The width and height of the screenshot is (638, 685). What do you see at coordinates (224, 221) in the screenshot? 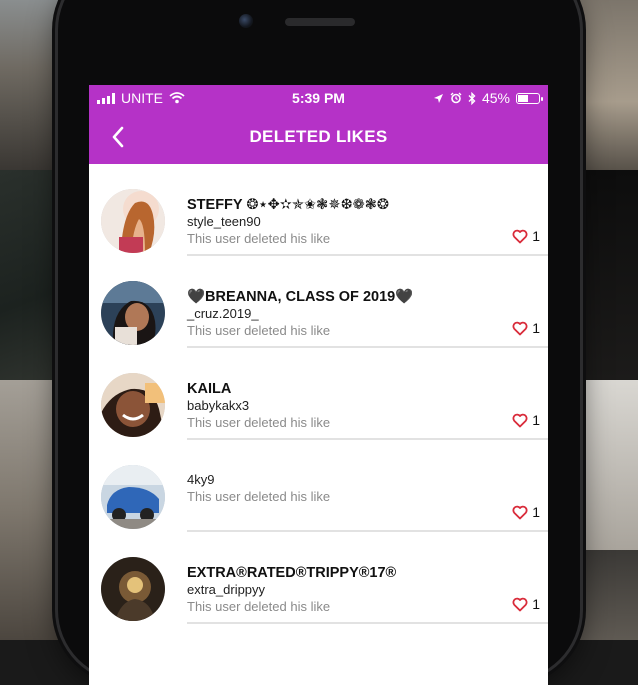
I see `username: style_teen90` at bounding box center [224, 221].